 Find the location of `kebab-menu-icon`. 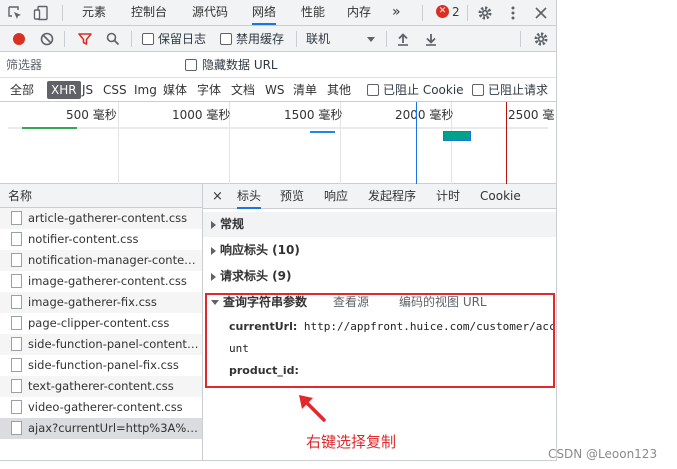

kebab-menu-icon is located at coordinates (513, 13).